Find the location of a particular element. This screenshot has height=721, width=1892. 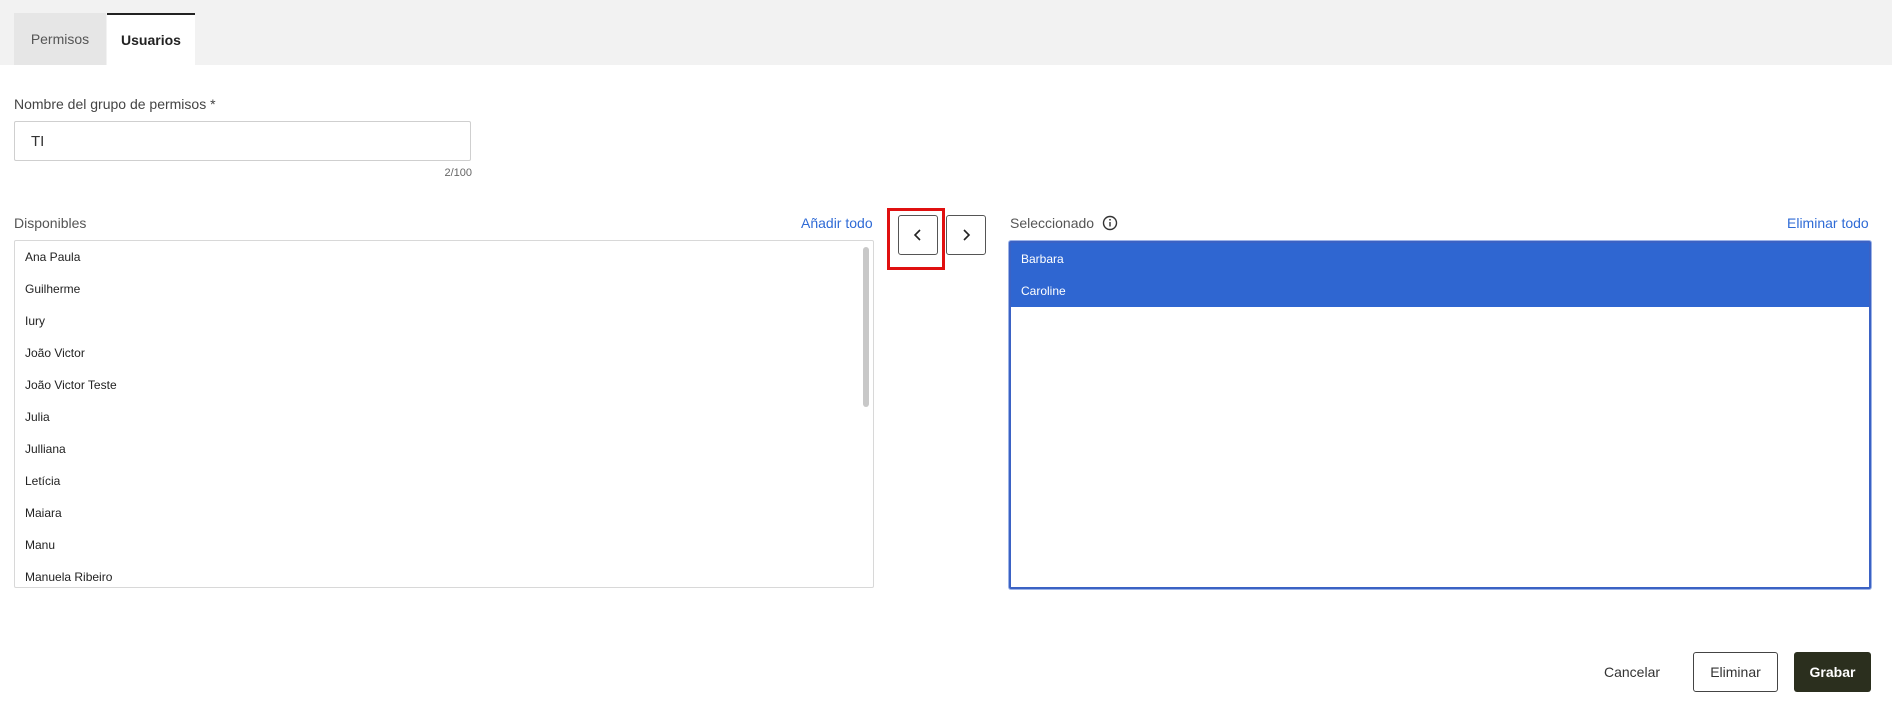

move-right-button is located at coordinates (966, 235).